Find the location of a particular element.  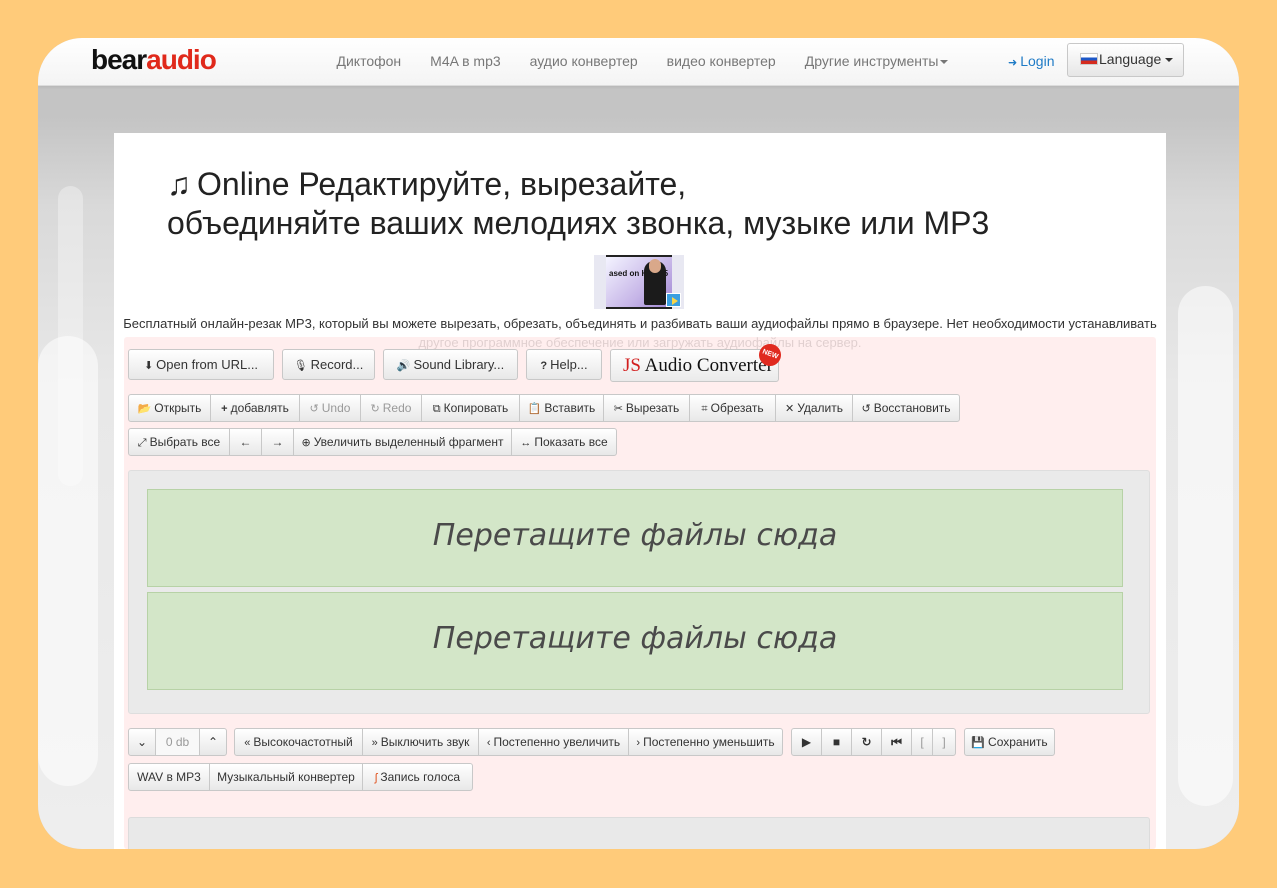

crop-label: Обрезать is located at coordinates (737, 408).